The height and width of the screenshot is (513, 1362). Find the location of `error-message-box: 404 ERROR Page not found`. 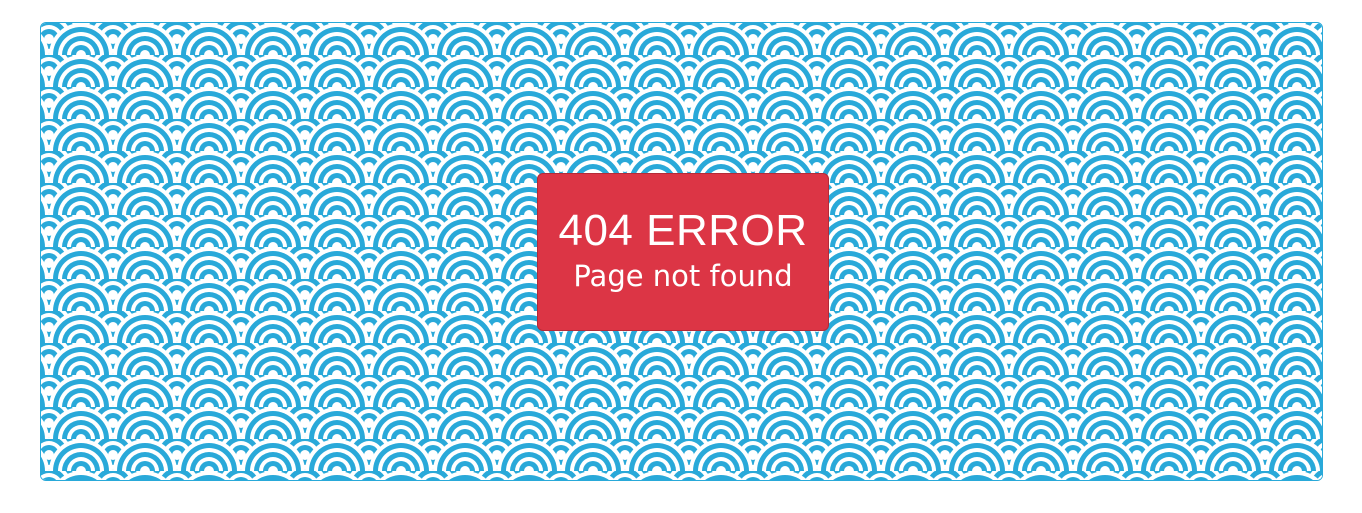

error-message-box: 404 ERROR Page not found is located at coordinates (683, 252).